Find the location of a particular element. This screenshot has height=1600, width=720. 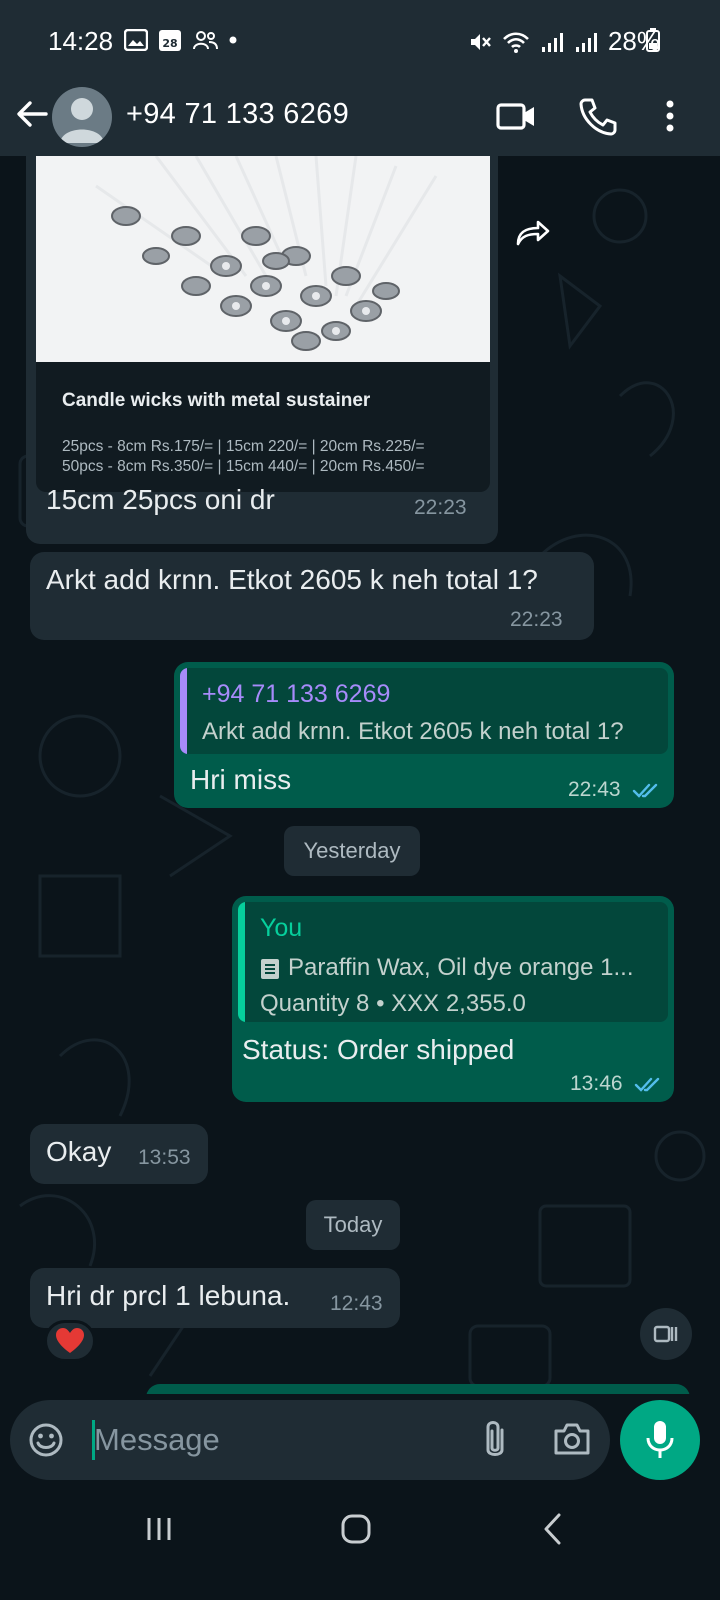

signal-icon is located at coordinates (552, 42).